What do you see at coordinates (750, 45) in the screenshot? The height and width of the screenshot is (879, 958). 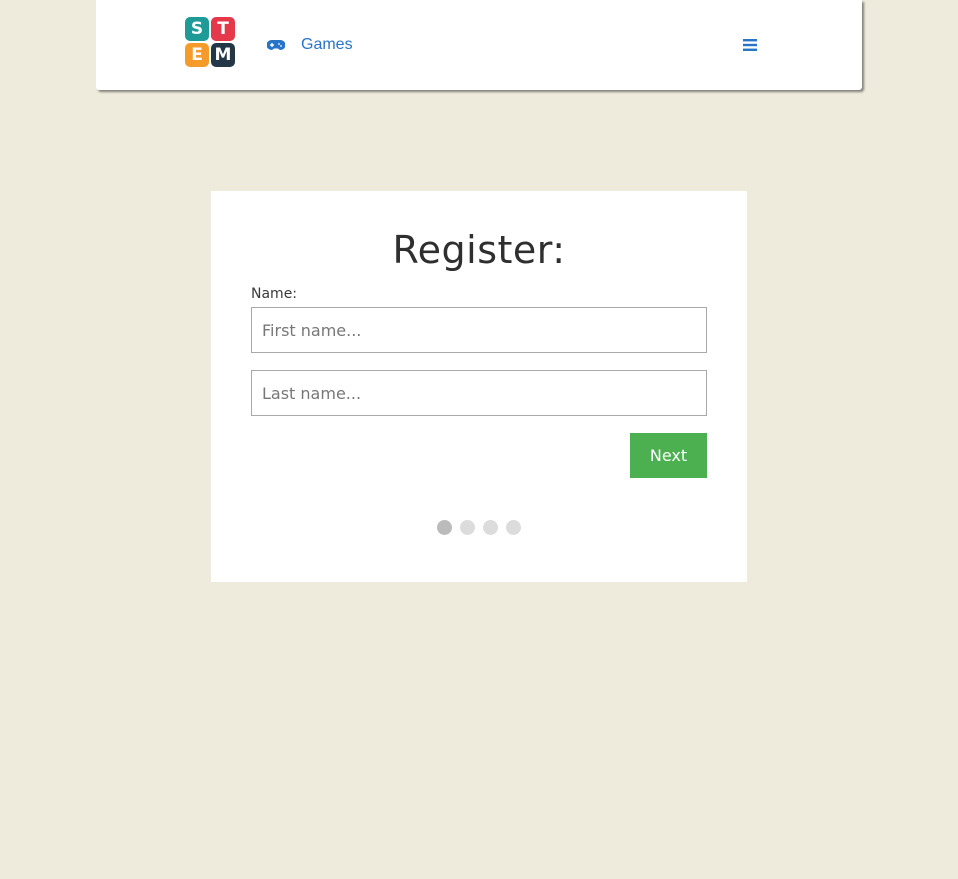 I see `hamburger-menu-icon` at bounding box center [750, 45].